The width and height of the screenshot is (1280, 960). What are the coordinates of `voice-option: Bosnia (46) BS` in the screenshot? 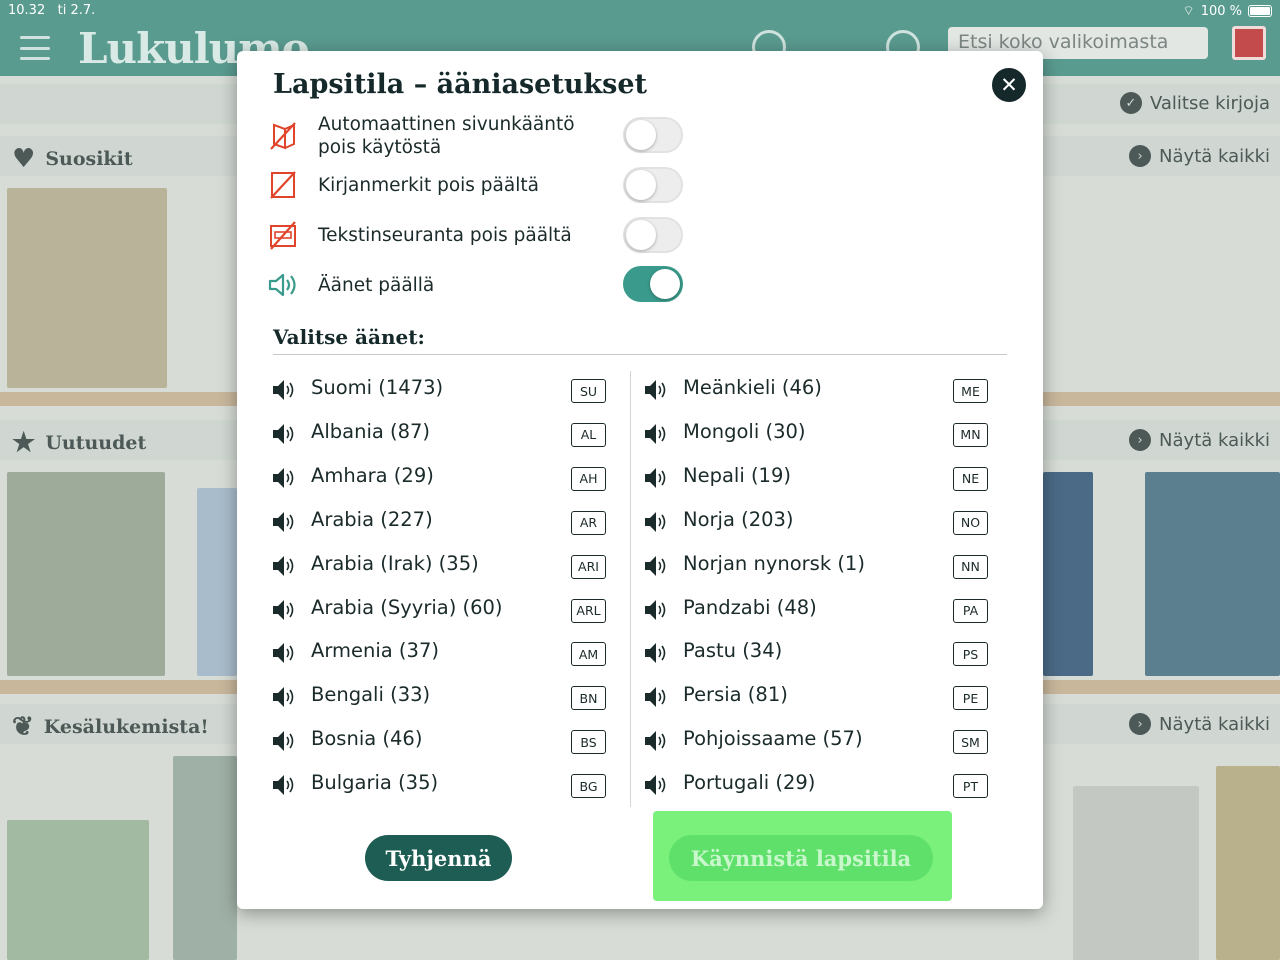 It's located at (441, 740).